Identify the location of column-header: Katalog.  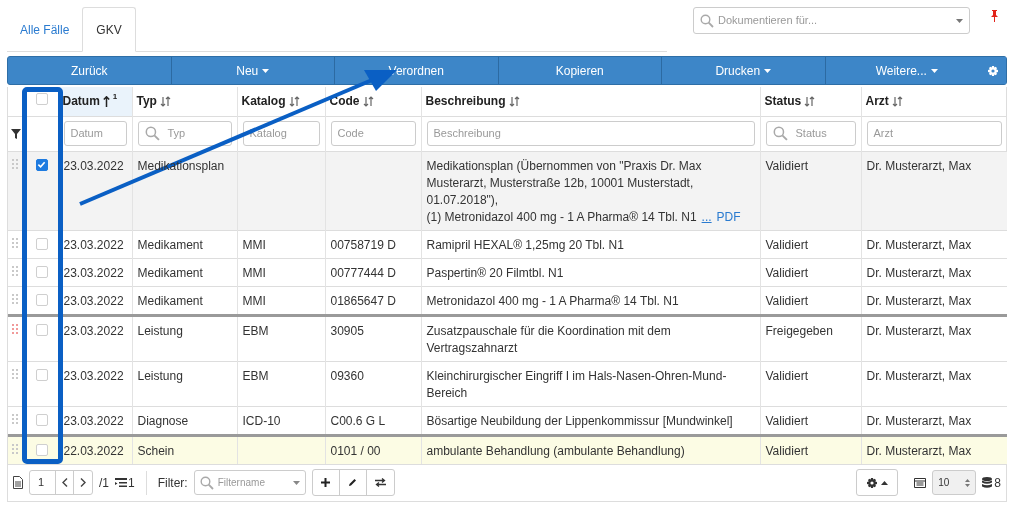
(270, 101).